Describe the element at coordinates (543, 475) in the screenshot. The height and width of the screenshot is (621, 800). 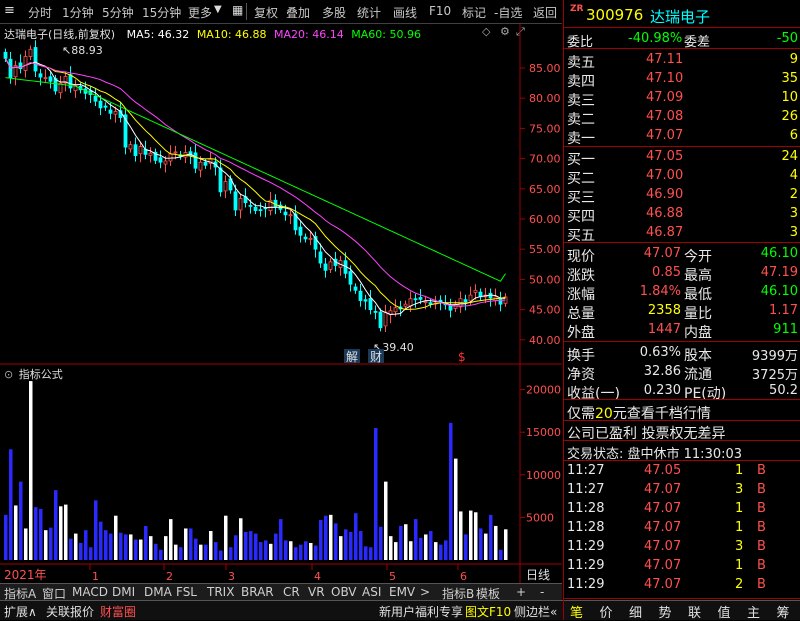
I see `volume-axis-label: 10000` at that location.